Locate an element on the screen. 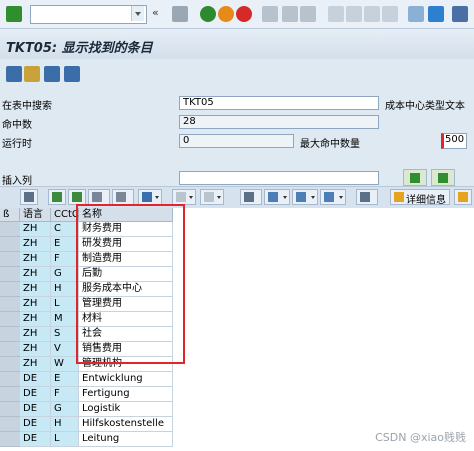 The height and width of the screenshot is (451, 474). search-table-field: TKT05 is located at coordinates (279, 103).